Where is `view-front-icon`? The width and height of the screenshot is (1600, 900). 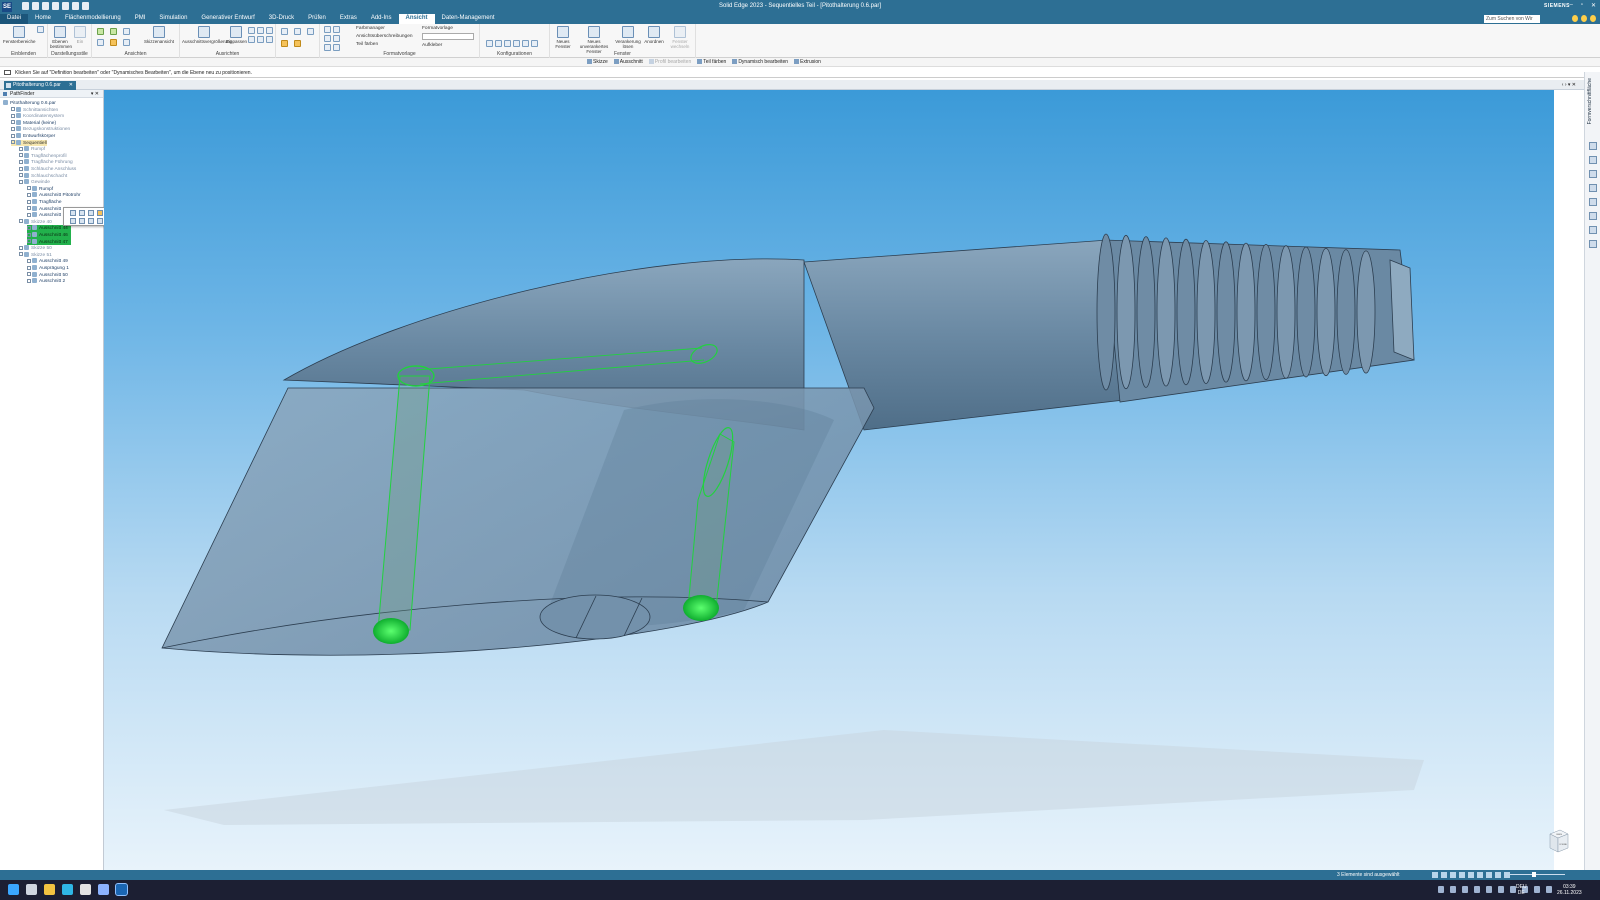 view-front-icon is located at coordinates (126, 31).